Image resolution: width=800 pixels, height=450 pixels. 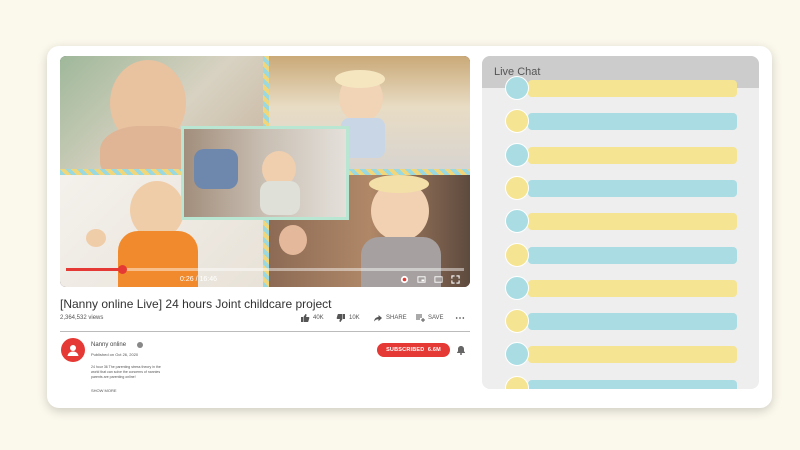 I want to click on dislike-count: 10K, so click(x=354, y=318).